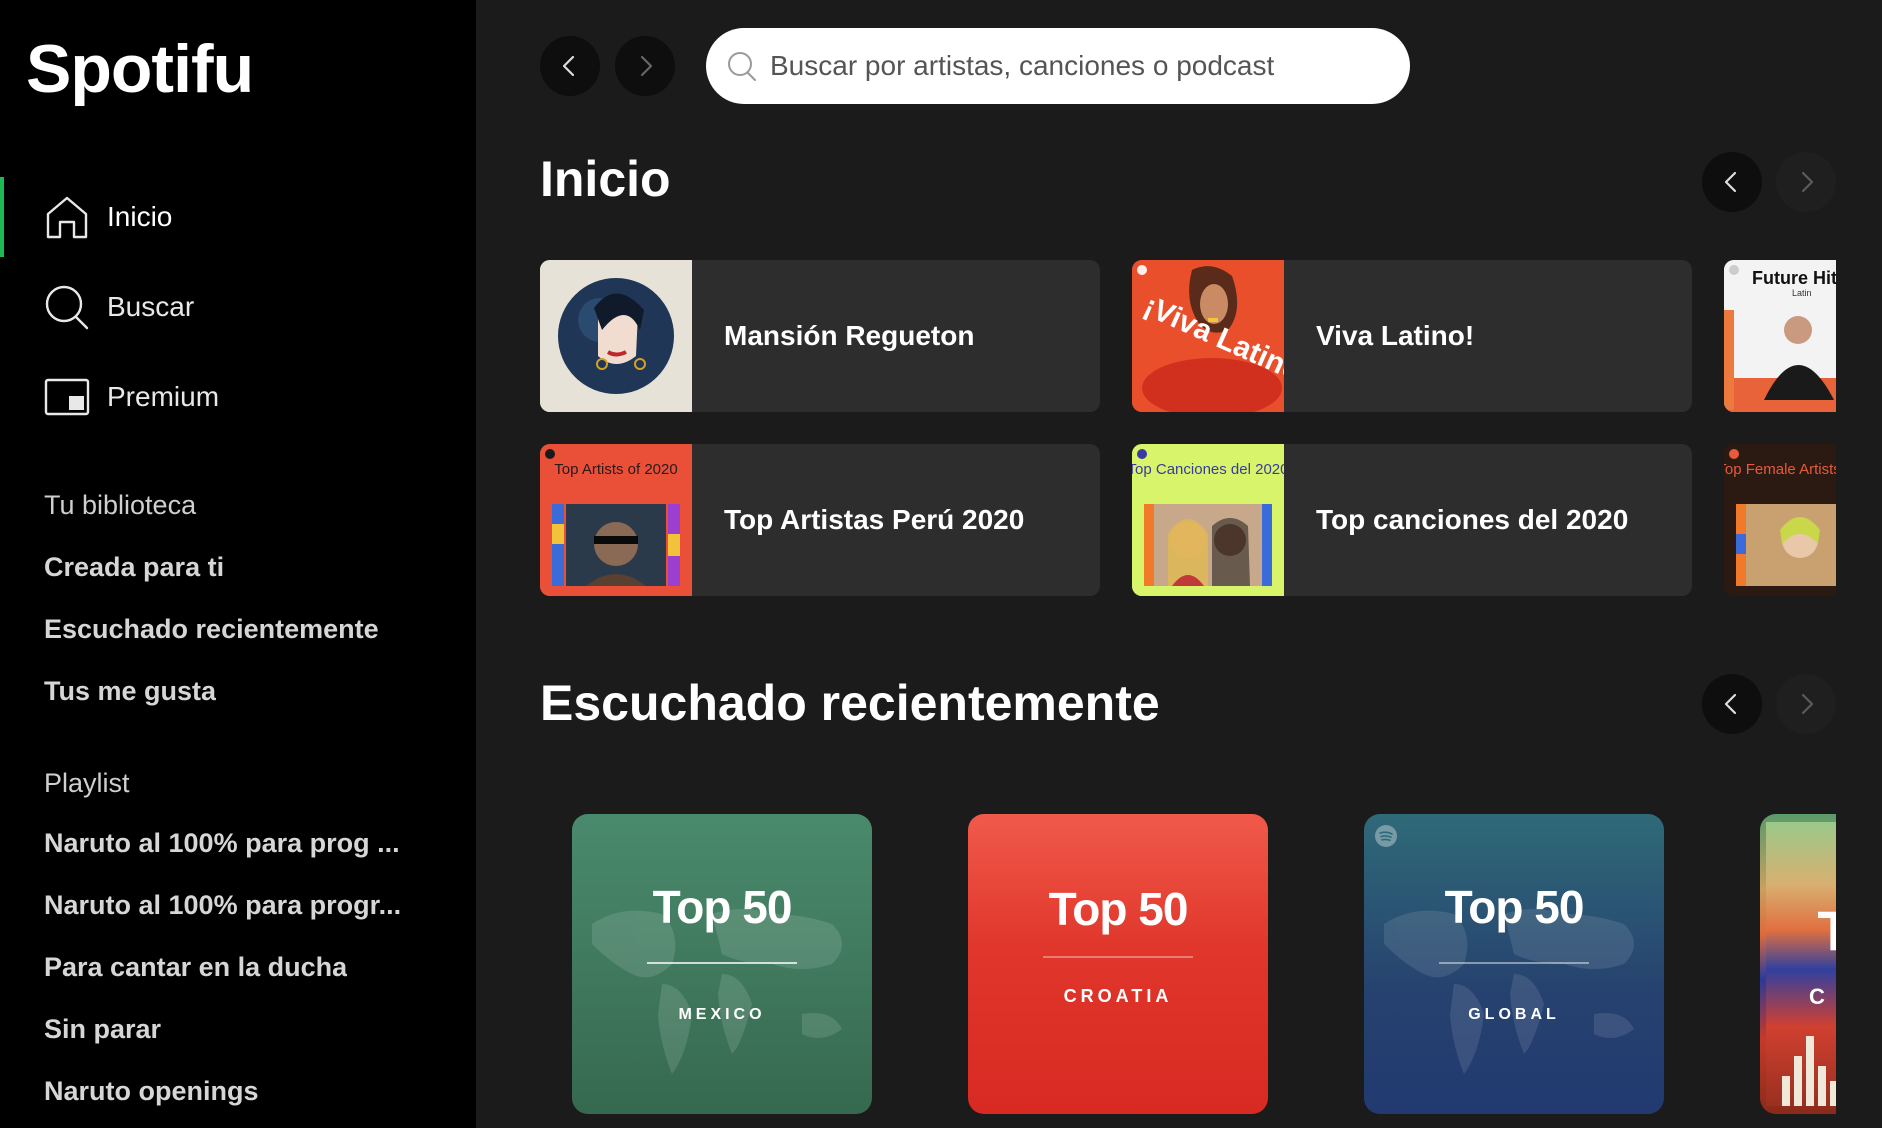 Image resolution: width=1882 pixels, height=1128 pixels. Describe the element at coordinates (1208, 469) in the screenshot. I see `cover-art-text: Top Canciones del 2020` at that location.